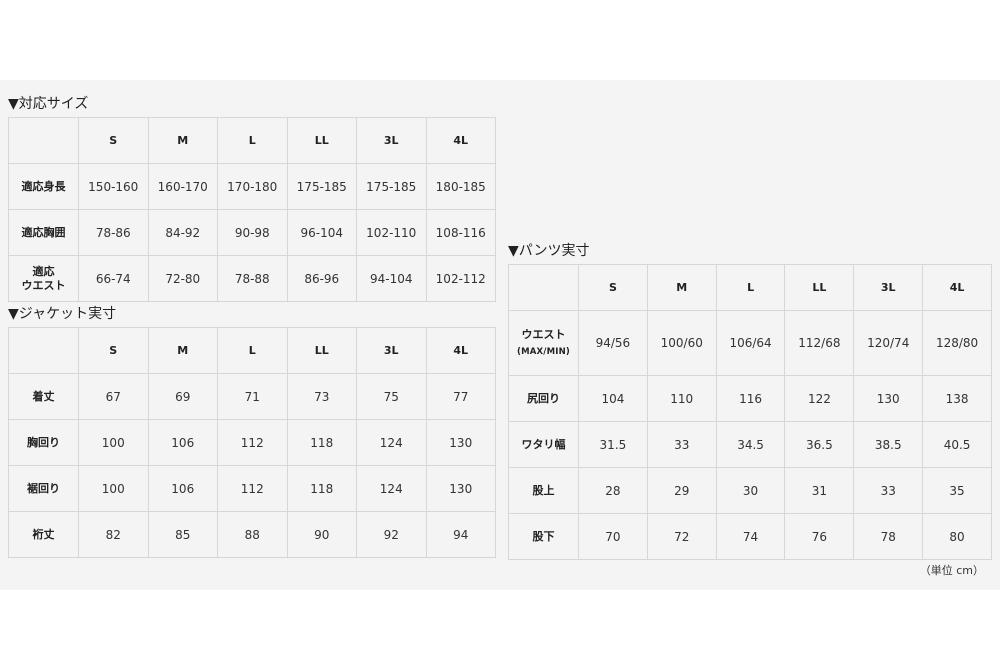 This screenshot has width=1000, height=660. I want to click on table-cell: 112/68, so click(819, 343).